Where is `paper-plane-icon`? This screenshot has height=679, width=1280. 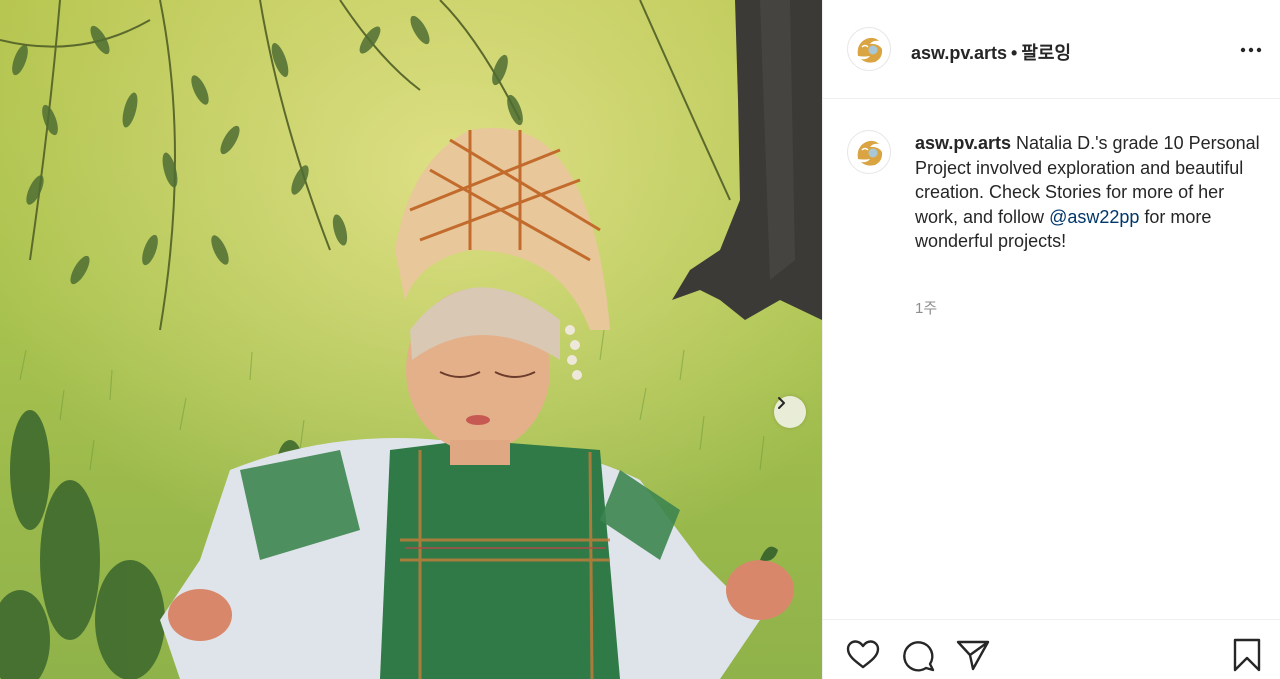
paper-plane-icon is located at coordinates (973, 655).